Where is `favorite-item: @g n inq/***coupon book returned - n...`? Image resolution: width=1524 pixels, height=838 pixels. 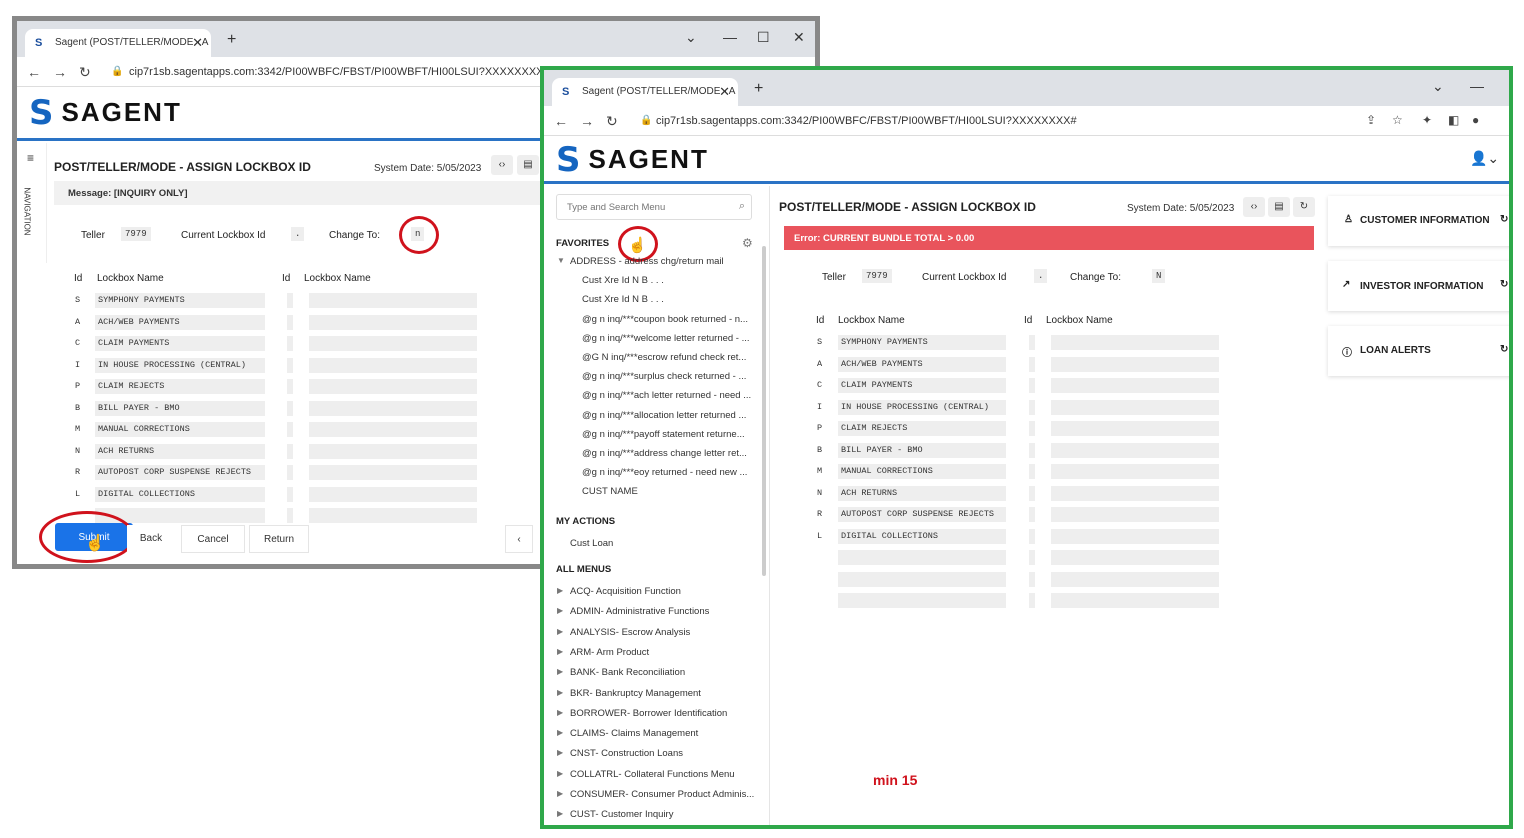
favorite-item: @g n inq/***coupon book returned - n... is located at coordinates (665, 319).